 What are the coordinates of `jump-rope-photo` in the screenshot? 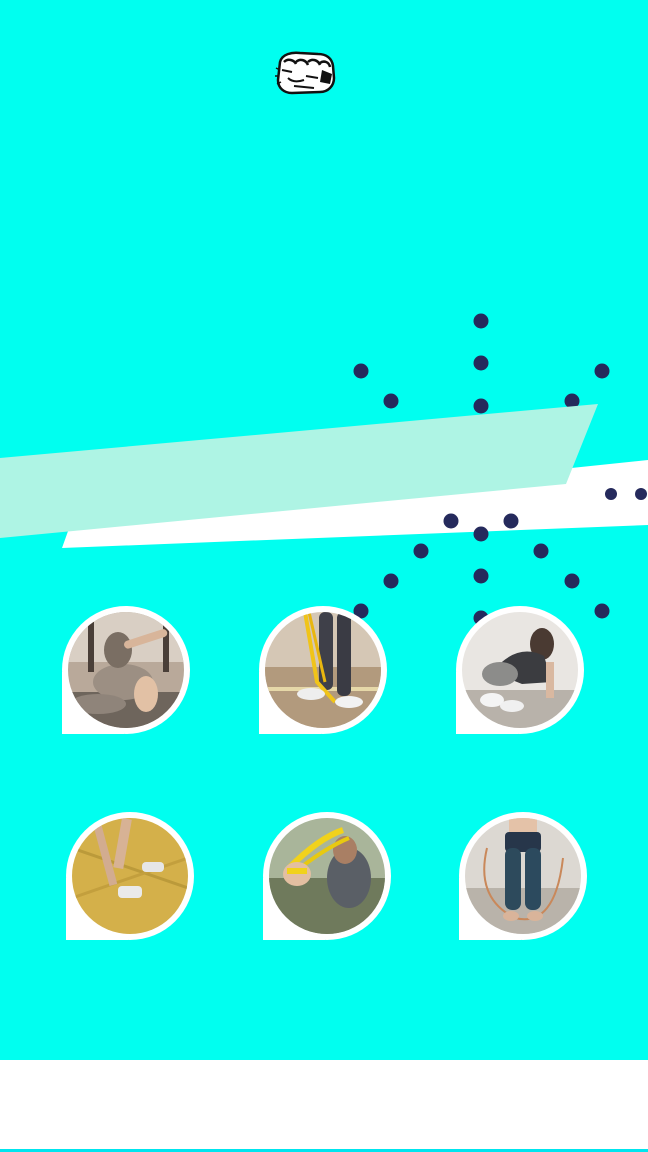 It's located at (523, 876).